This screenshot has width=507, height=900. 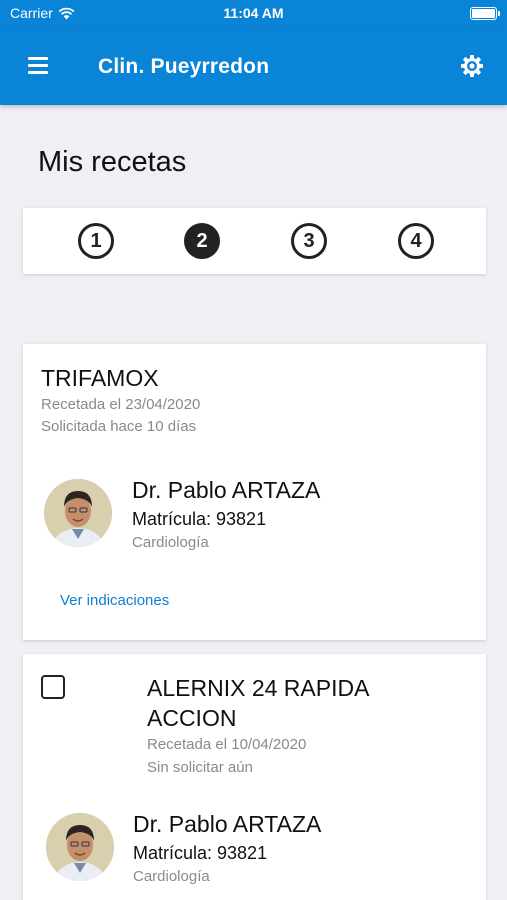 What do you see at coordinates (200, 767) in the screenshot?
I see `request-status: Sin solicitar aún` at bounding box center [200, 767].